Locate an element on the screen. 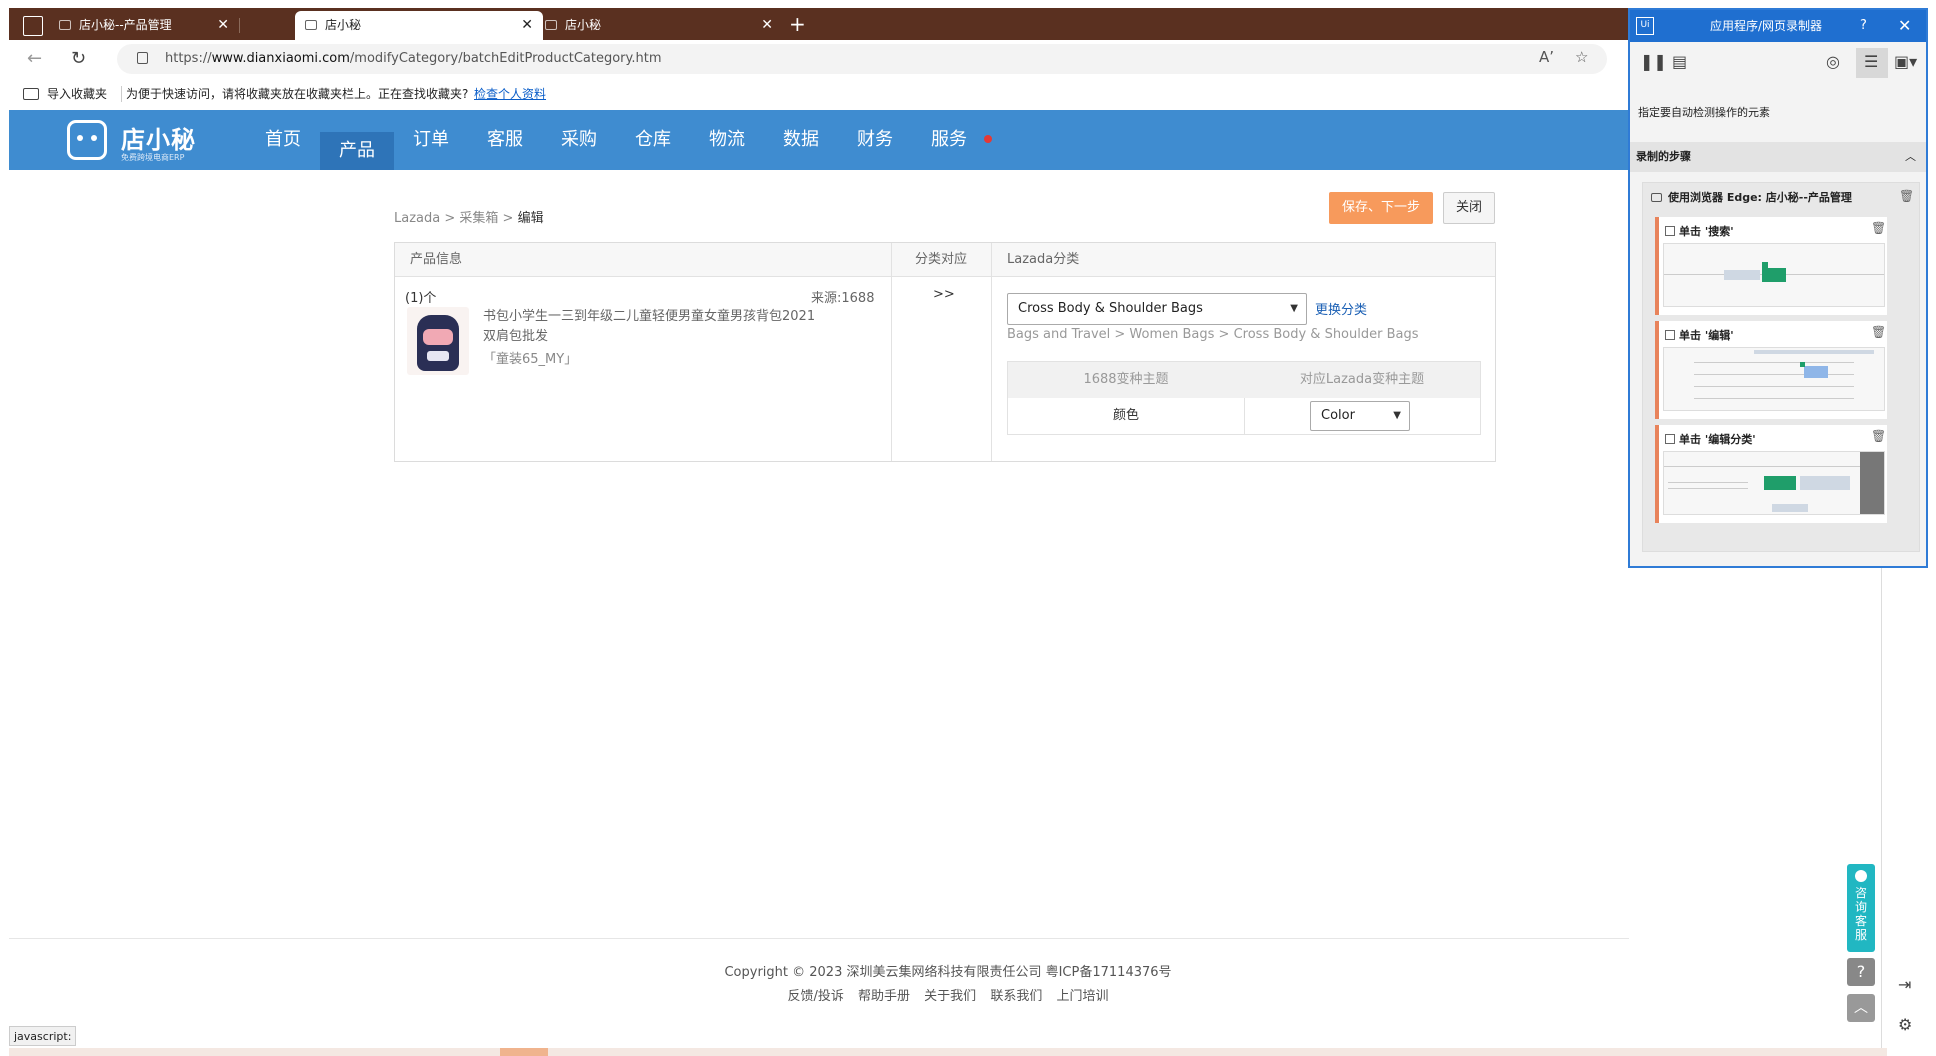  import-favorites-icon is located at coordinates (31, 94).